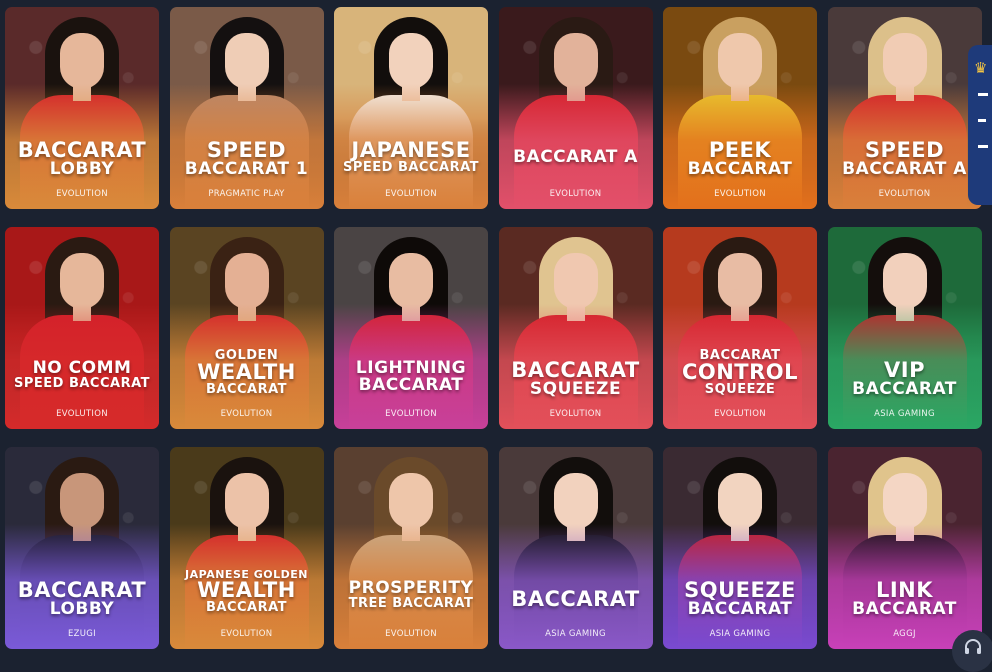 This screenshot has width=992, height=672. I want to click on game-title: JAPANESE SPEED BACCARAT, so click(411, 156).